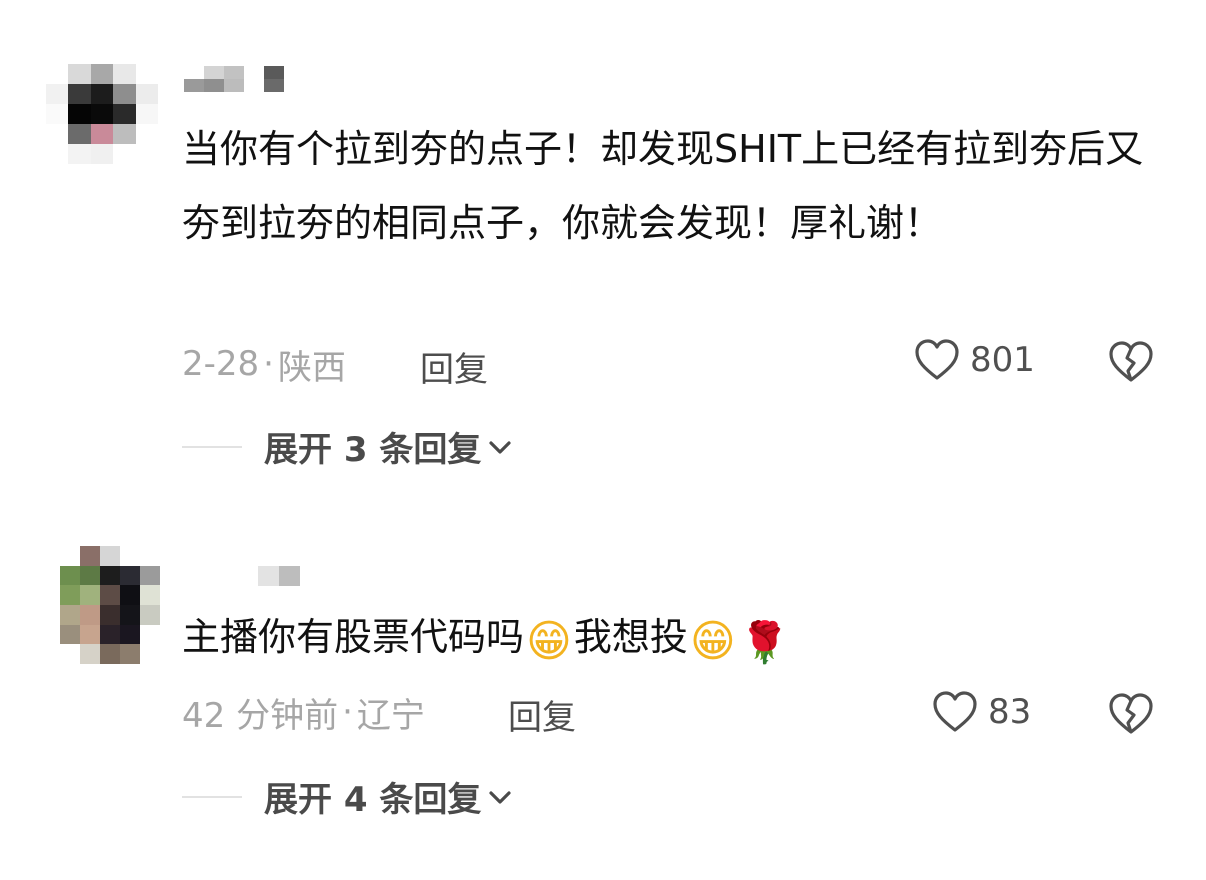 This screenshot has width=1206, height=880. I want to click on comment-location: 辽宁, so click(390, 715).